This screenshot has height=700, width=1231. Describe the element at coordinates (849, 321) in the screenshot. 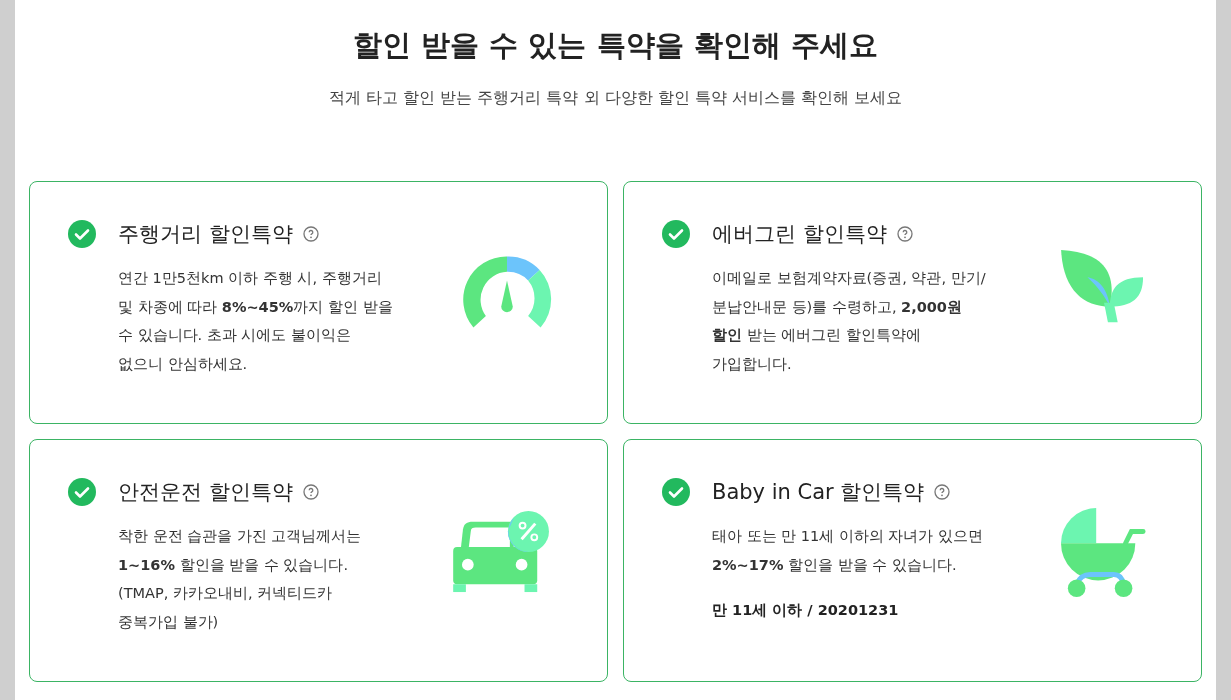

I see `card-description: 이메일로 보험계약자료(증권, 약관, 만기/ 분납안내문 등)를 수령하고, 2,000원 할인 받는 에버그린 할인특약에 가입합니다.` at that location.